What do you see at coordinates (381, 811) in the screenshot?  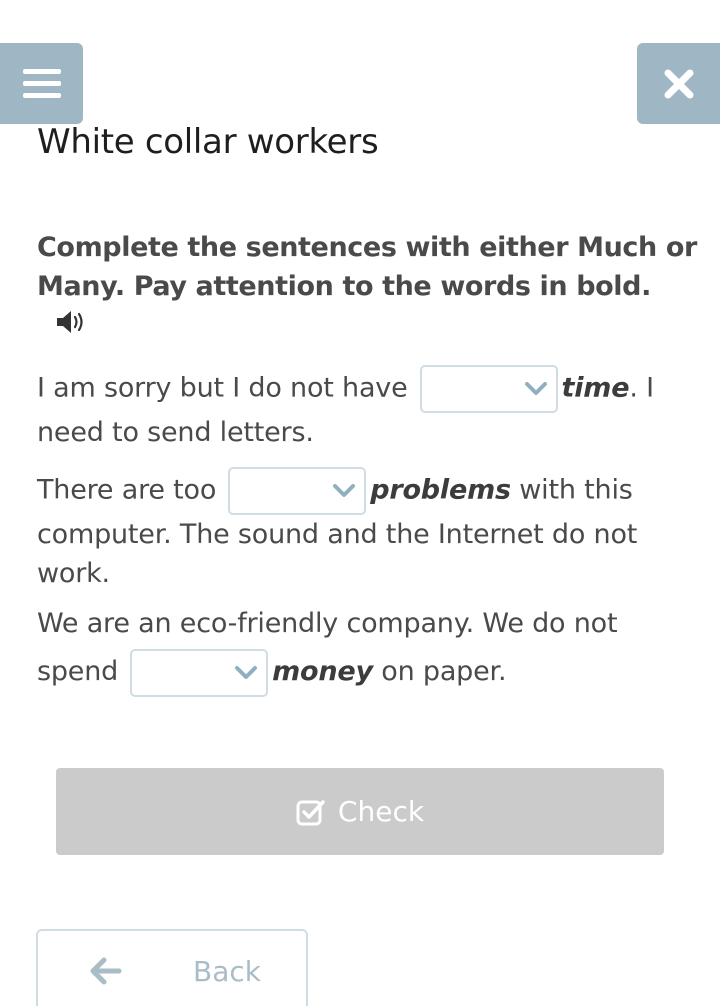 I see `check-button-label: Check` at bounding box center [381, 811].